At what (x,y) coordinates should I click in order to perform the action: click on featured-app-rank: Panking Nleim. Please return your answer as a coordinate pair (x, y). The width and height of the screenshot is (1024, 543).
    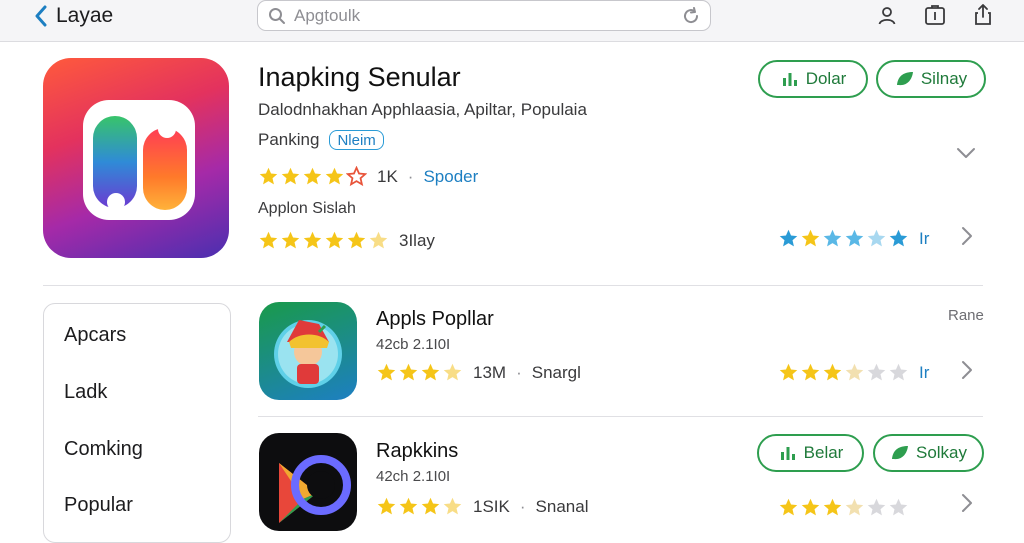
    Looking at the image, I should click on (321, 140).